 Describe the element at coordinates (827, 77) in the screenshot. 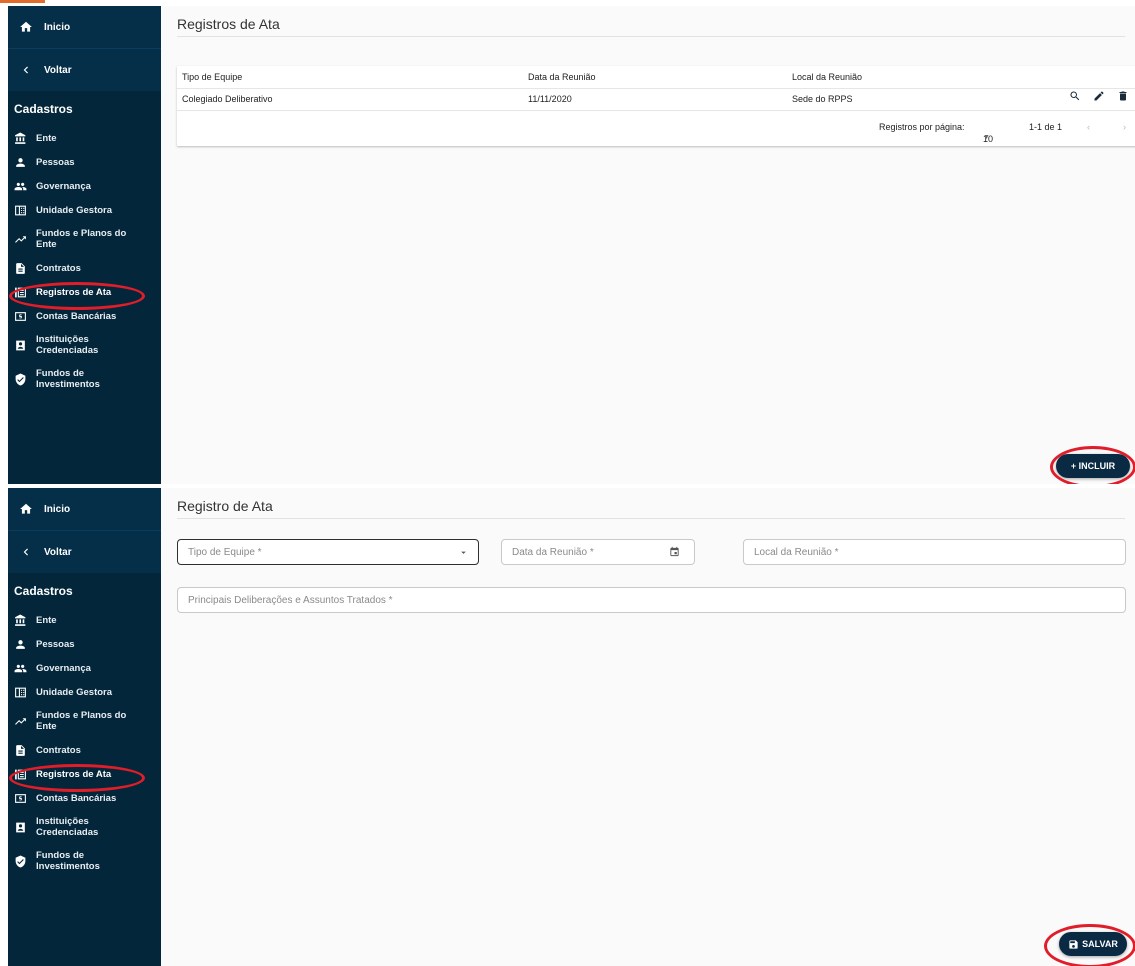

I see `column-header: Local da Reunião` at that location.